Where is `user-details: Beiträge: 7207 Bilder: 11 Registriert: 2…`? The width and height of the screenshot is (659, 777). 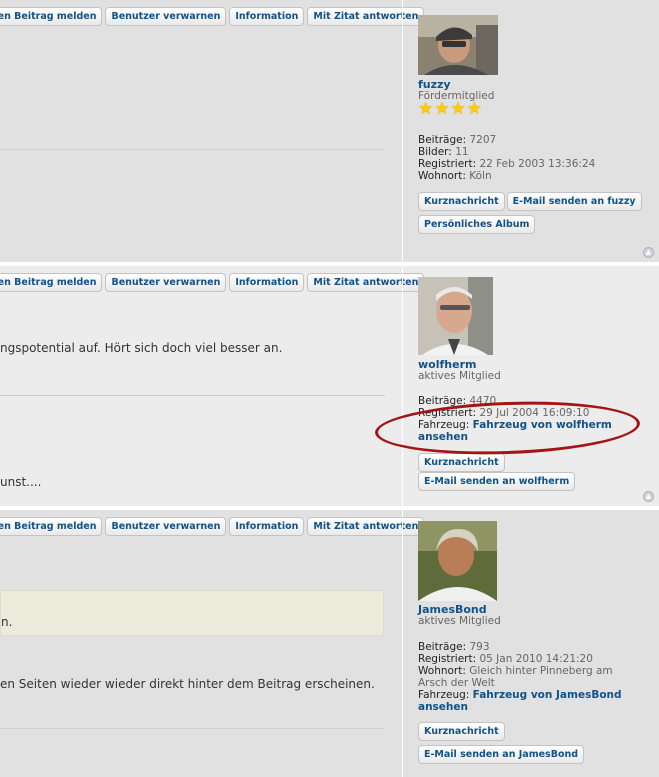 user-details: Beiträge: 7207 Bilder: 11 Registriert: 2… is located at coordinates (535, 158).